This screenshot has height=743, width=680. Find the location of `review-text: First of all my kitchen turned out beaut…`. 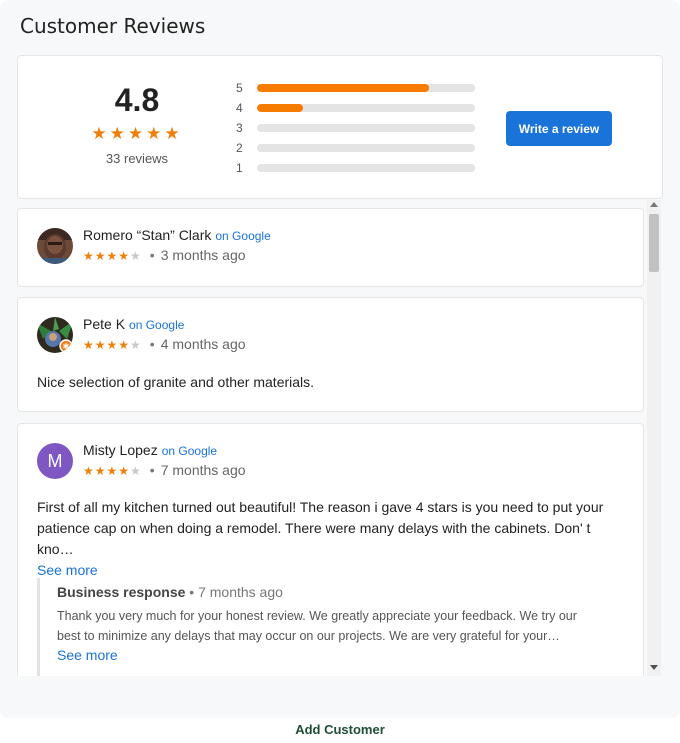

review-text: First of all my kitchen turned out beaut… is located at coordinates (320, 528).